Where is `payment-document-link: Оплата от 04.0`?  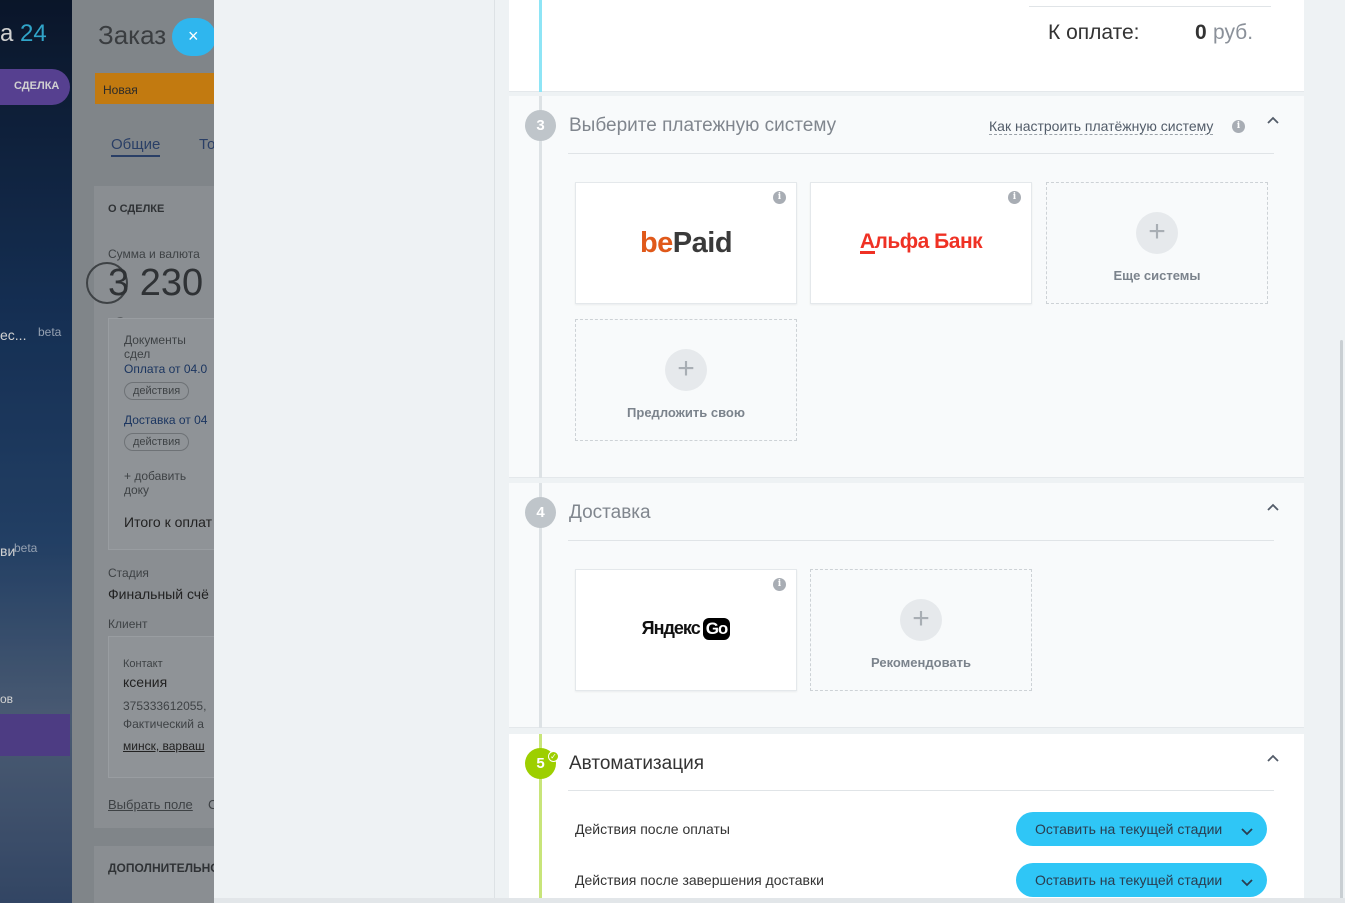 payment-document-link: Оплата от 04.0 is located at coordinates (165, 369).